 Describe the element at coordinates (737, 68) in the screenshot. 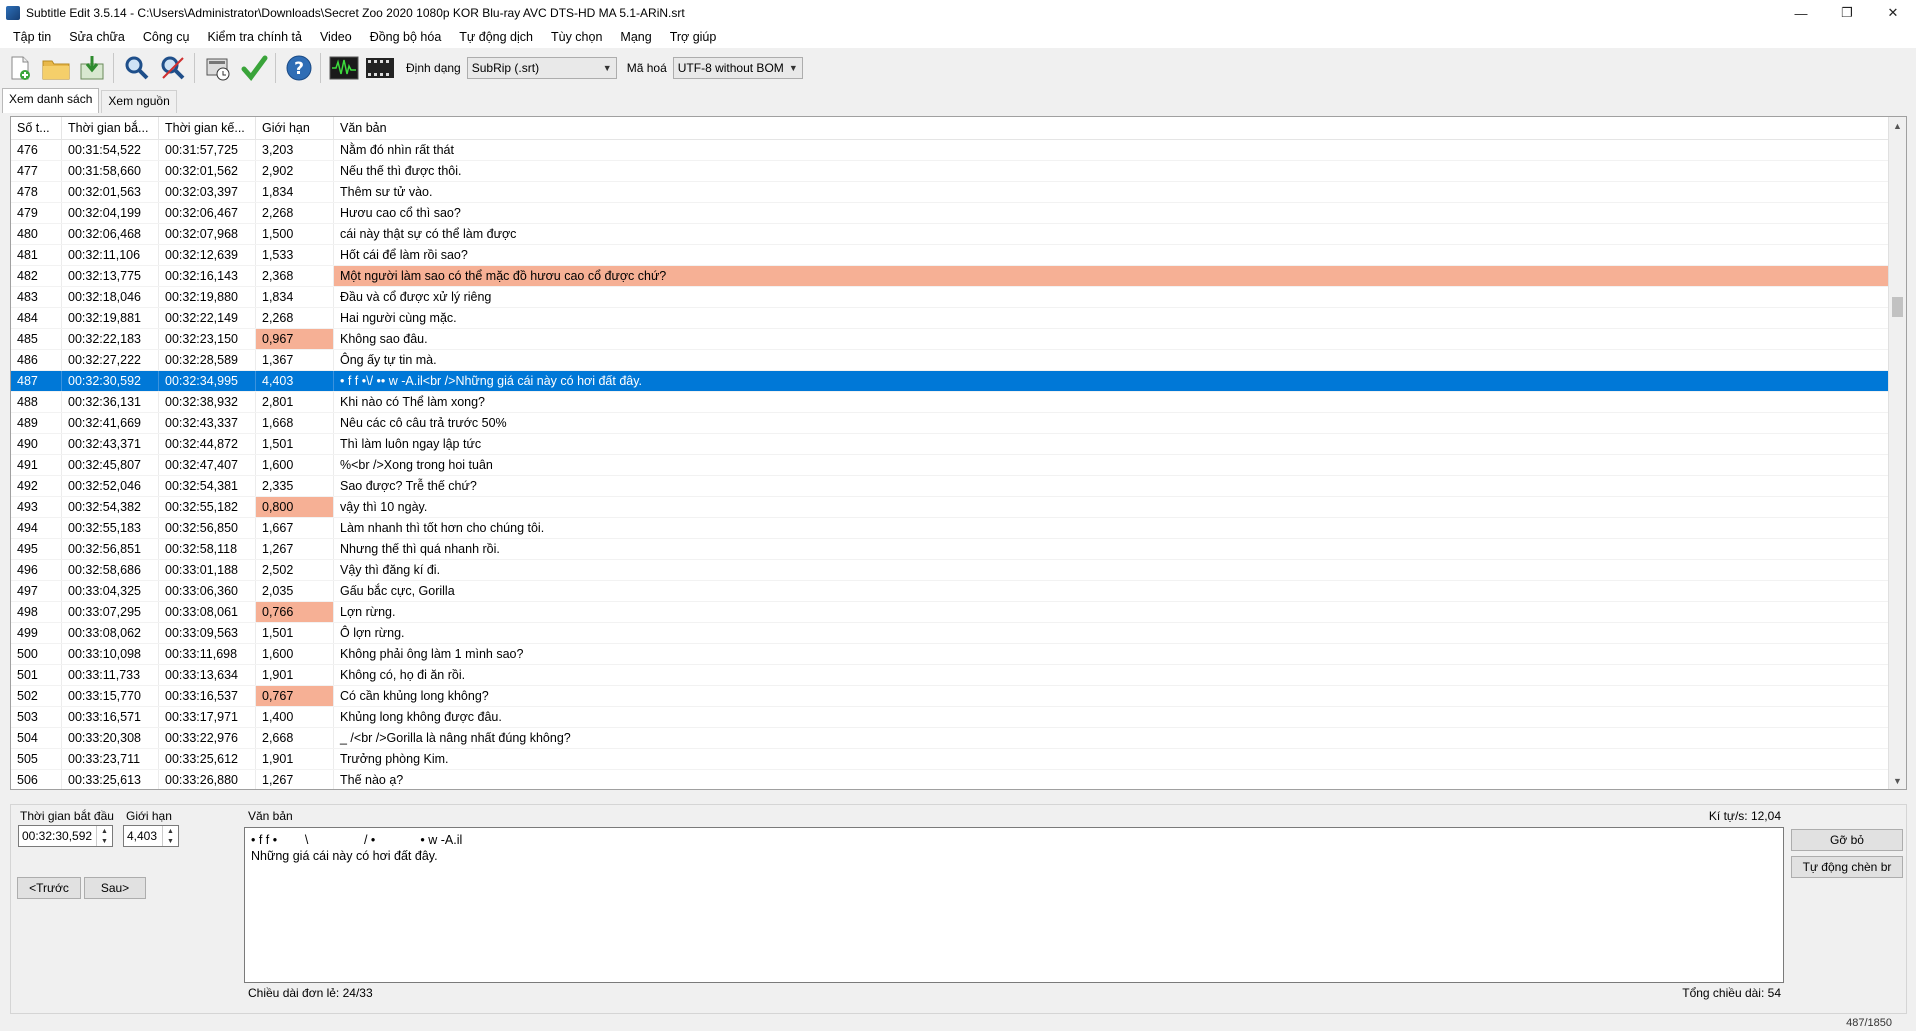

I see `encoding-dropdown: UTF-8 without BOM ▼` at that location.